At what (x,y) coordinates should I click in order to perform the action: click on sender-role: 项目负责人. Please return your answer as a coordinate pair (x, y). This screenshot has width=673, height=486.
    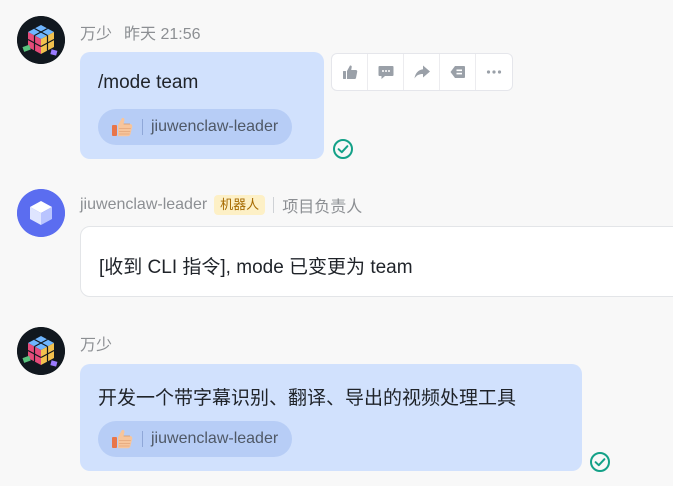
    Looking at the image, I should click on (322, 207).